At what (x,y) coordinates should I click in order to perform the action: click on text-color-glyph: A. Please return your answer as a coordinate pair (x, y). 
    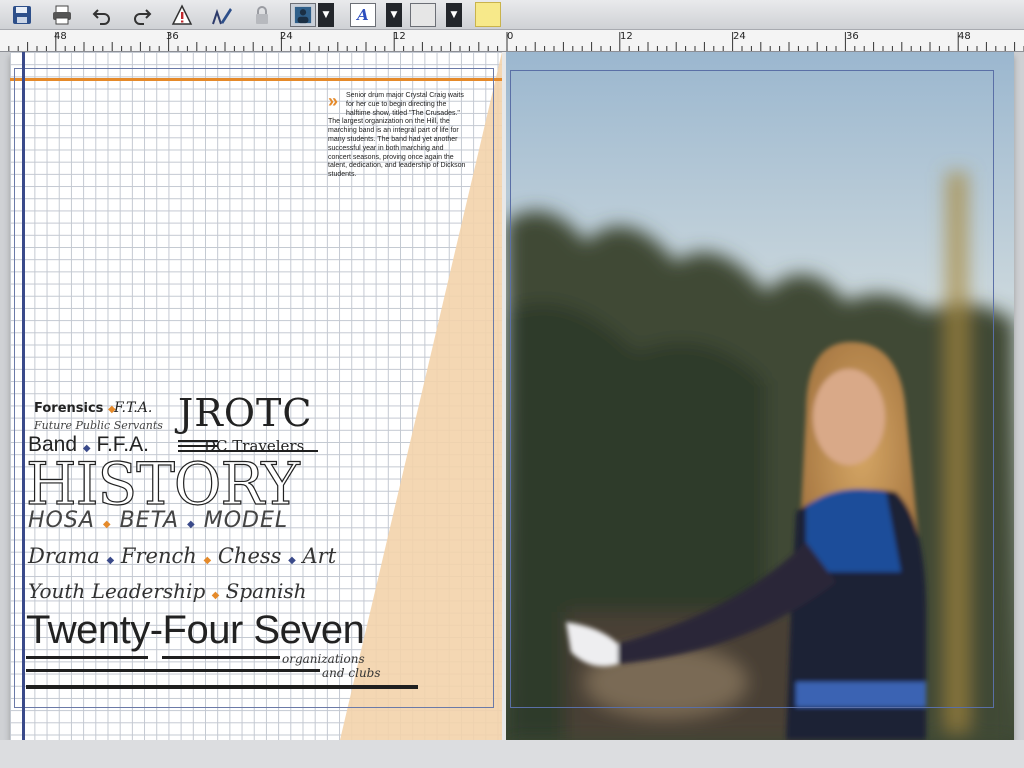
    Looking at the image, I should click on (363, 15).